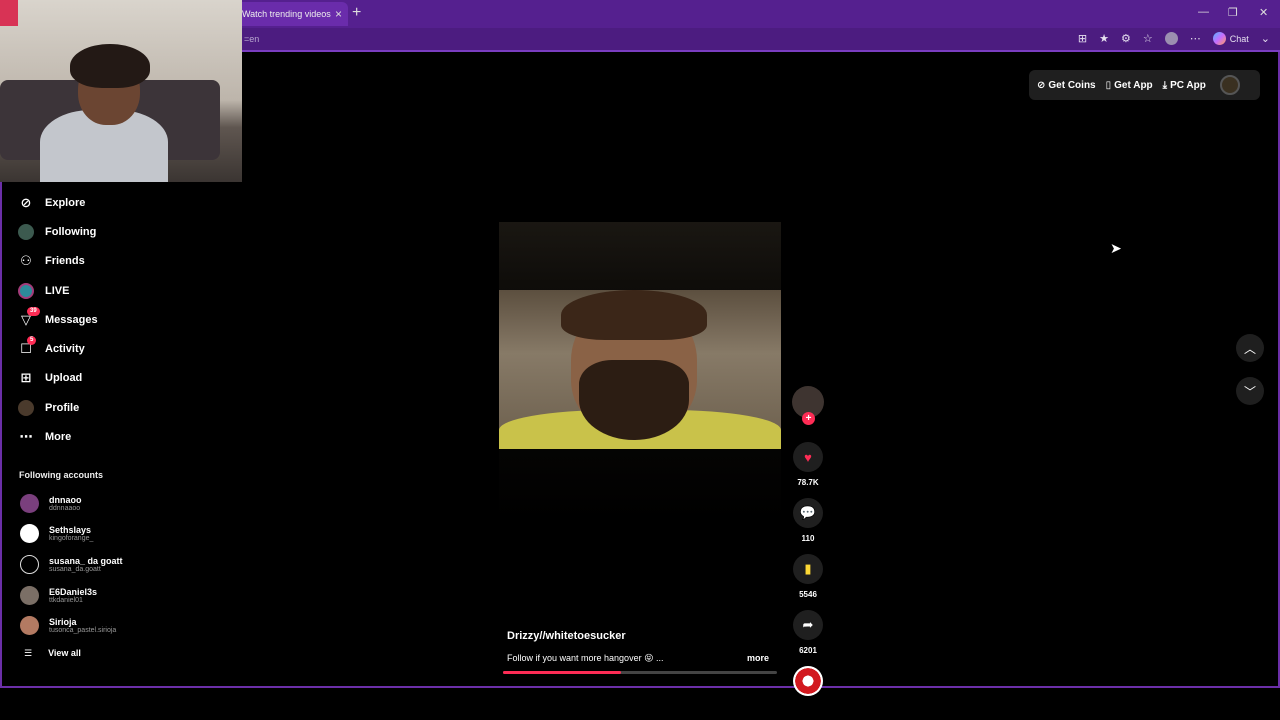 This screenshot has height=720, width=1280. I want to click on account-handle: susana_da.goatt, so click(75, 569).